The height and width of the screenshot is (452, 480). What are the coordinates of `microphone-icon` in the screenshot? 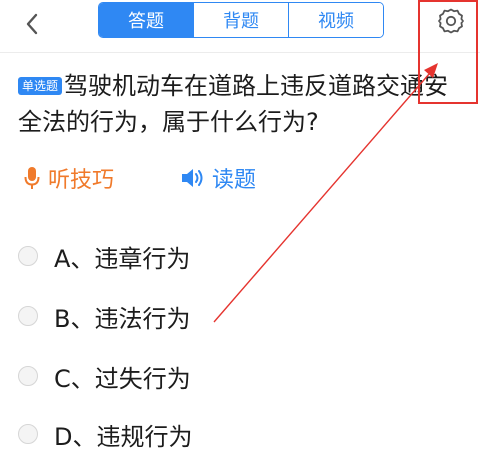 It's located at (32, 178).